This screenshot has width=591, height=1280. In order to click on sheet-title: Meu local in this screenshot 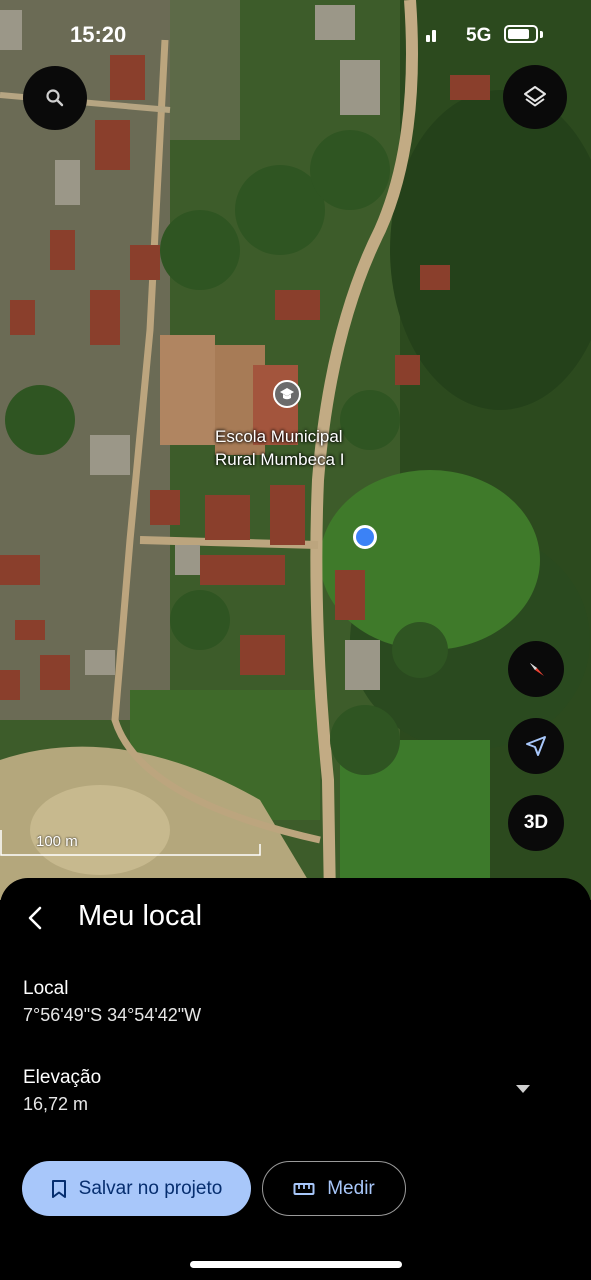, I will do `click(140, 916)`.